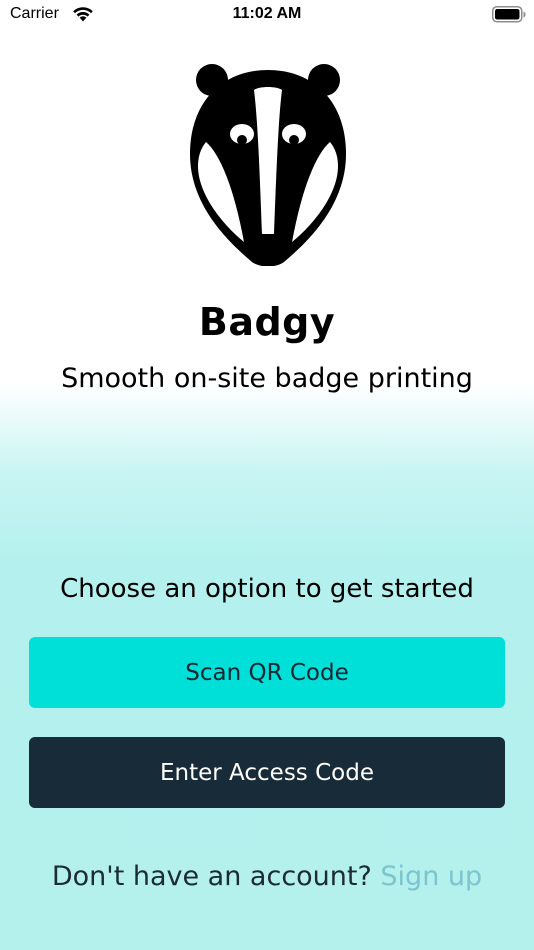  I want to click on status-time: 11:02 AM, so click(267, 13).